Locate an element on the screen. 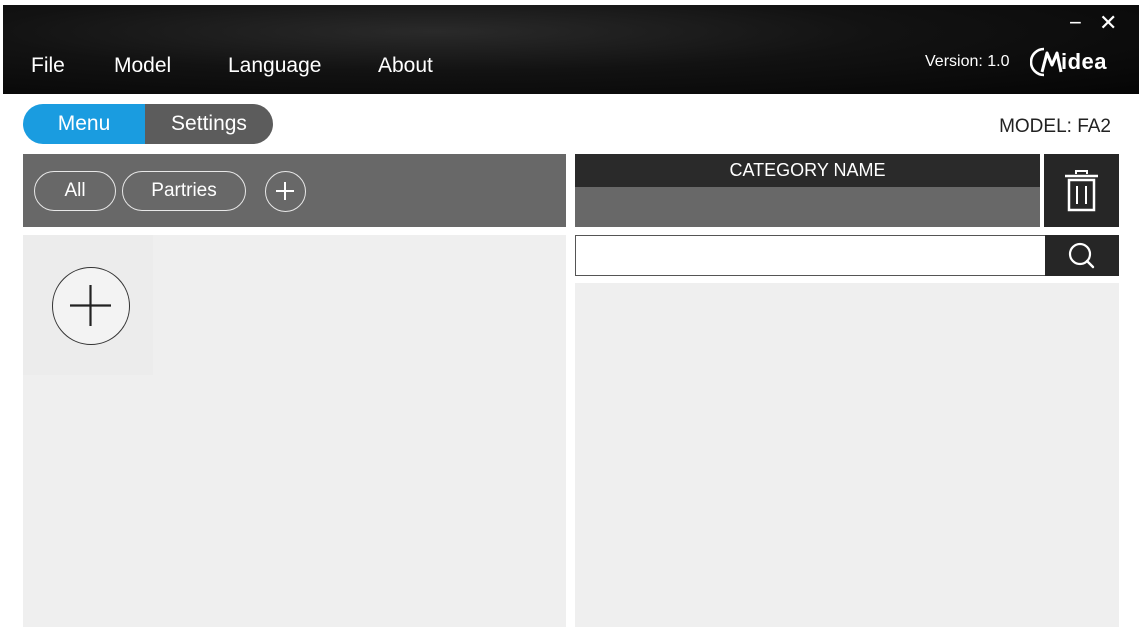 This screenshot has height=630, width=1142. category-name-input is located at coordinates (807, 207).